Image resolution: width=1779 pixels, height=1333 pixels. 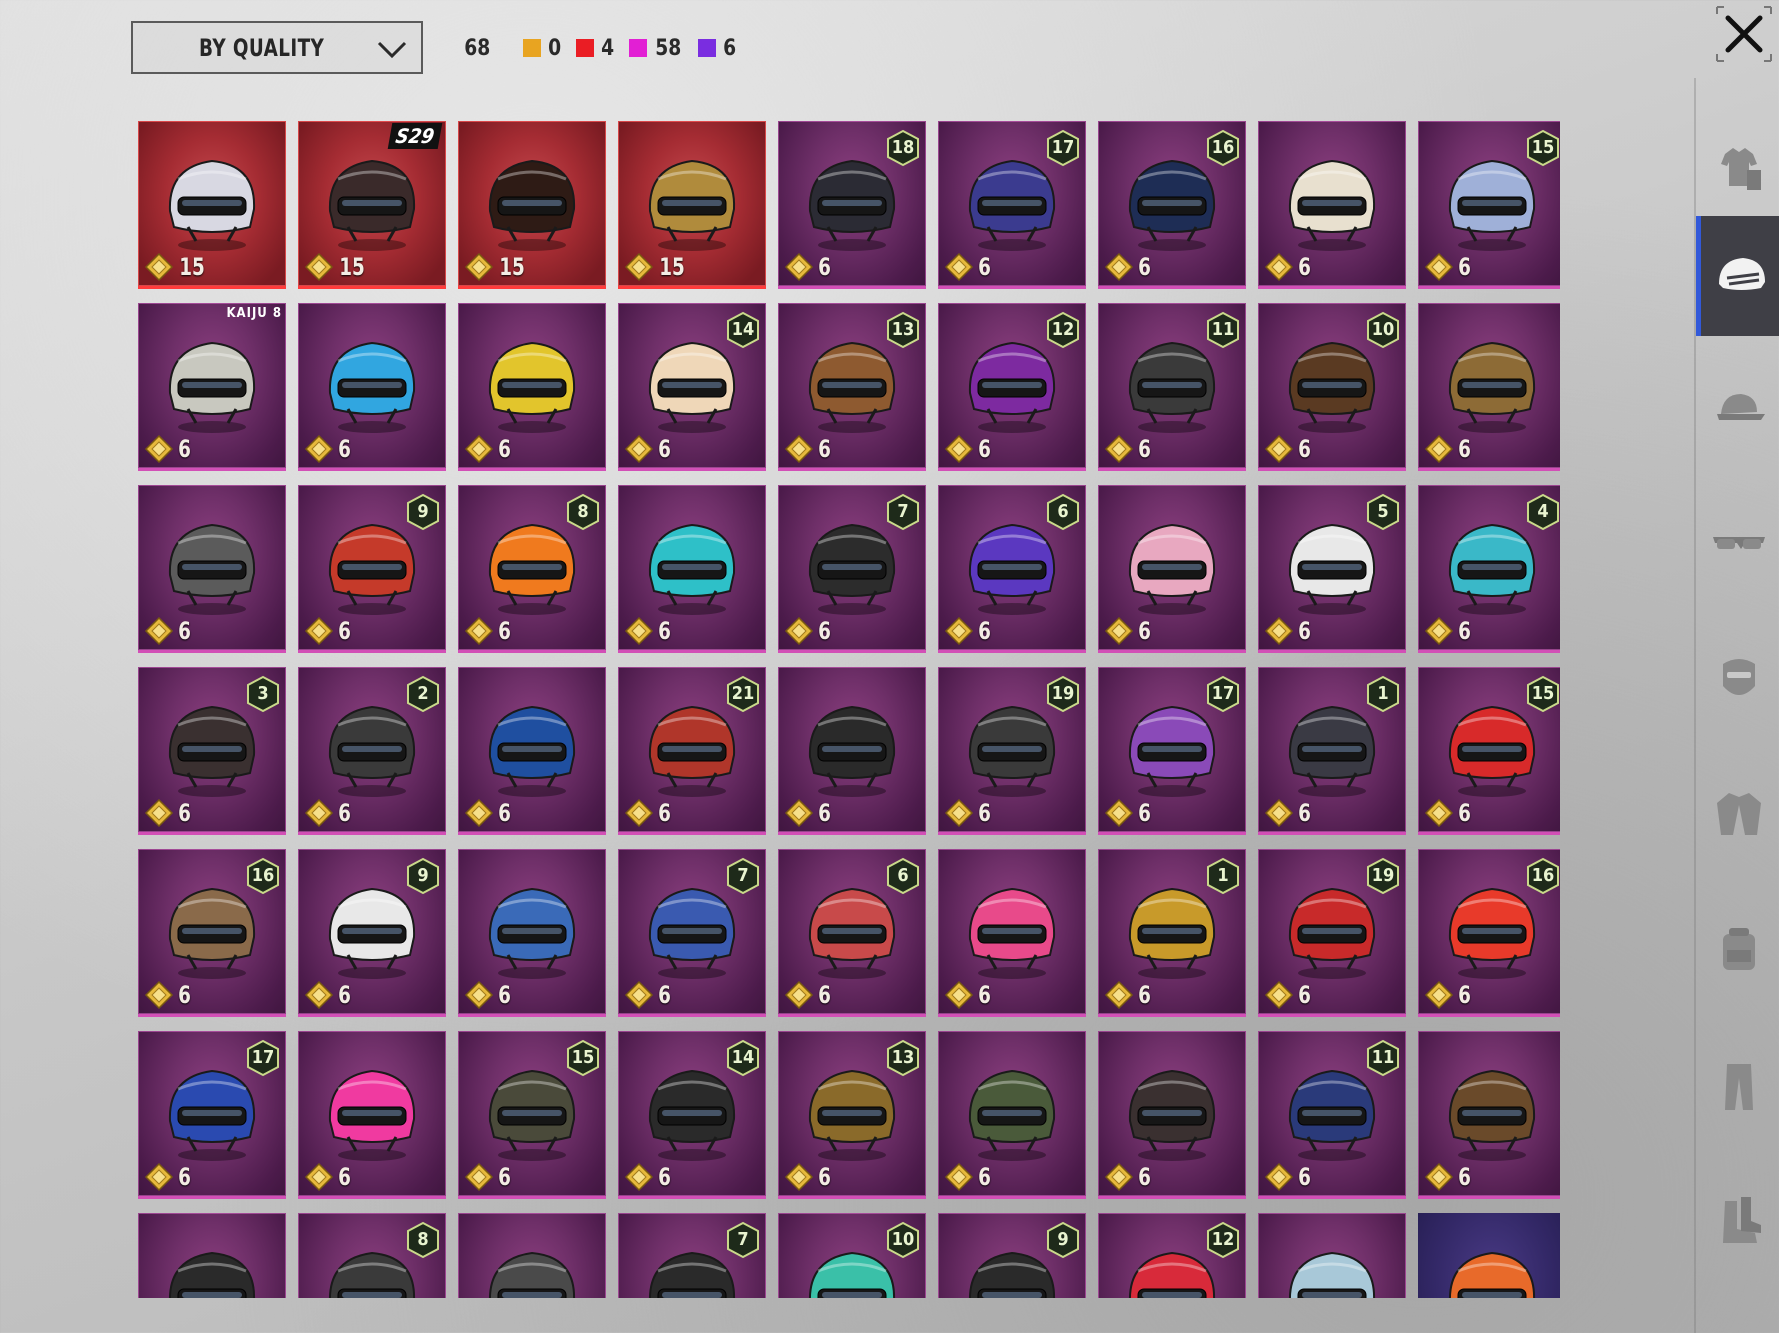 What do you see at coordinates (743, 693) in the screenshot?
I see `level-number: 21` at bounding box center [743, 693].